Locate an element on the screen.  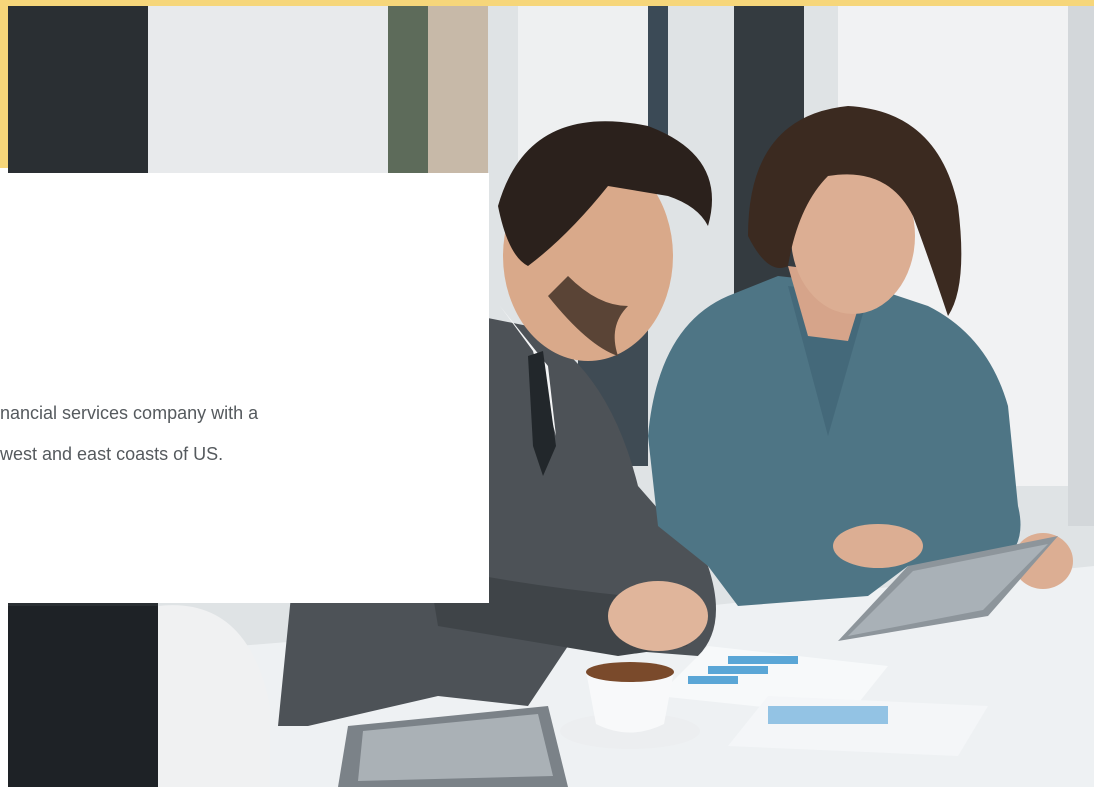
intro-text-line-2: west and east coasts of US. is located at coordinates (112, 454).